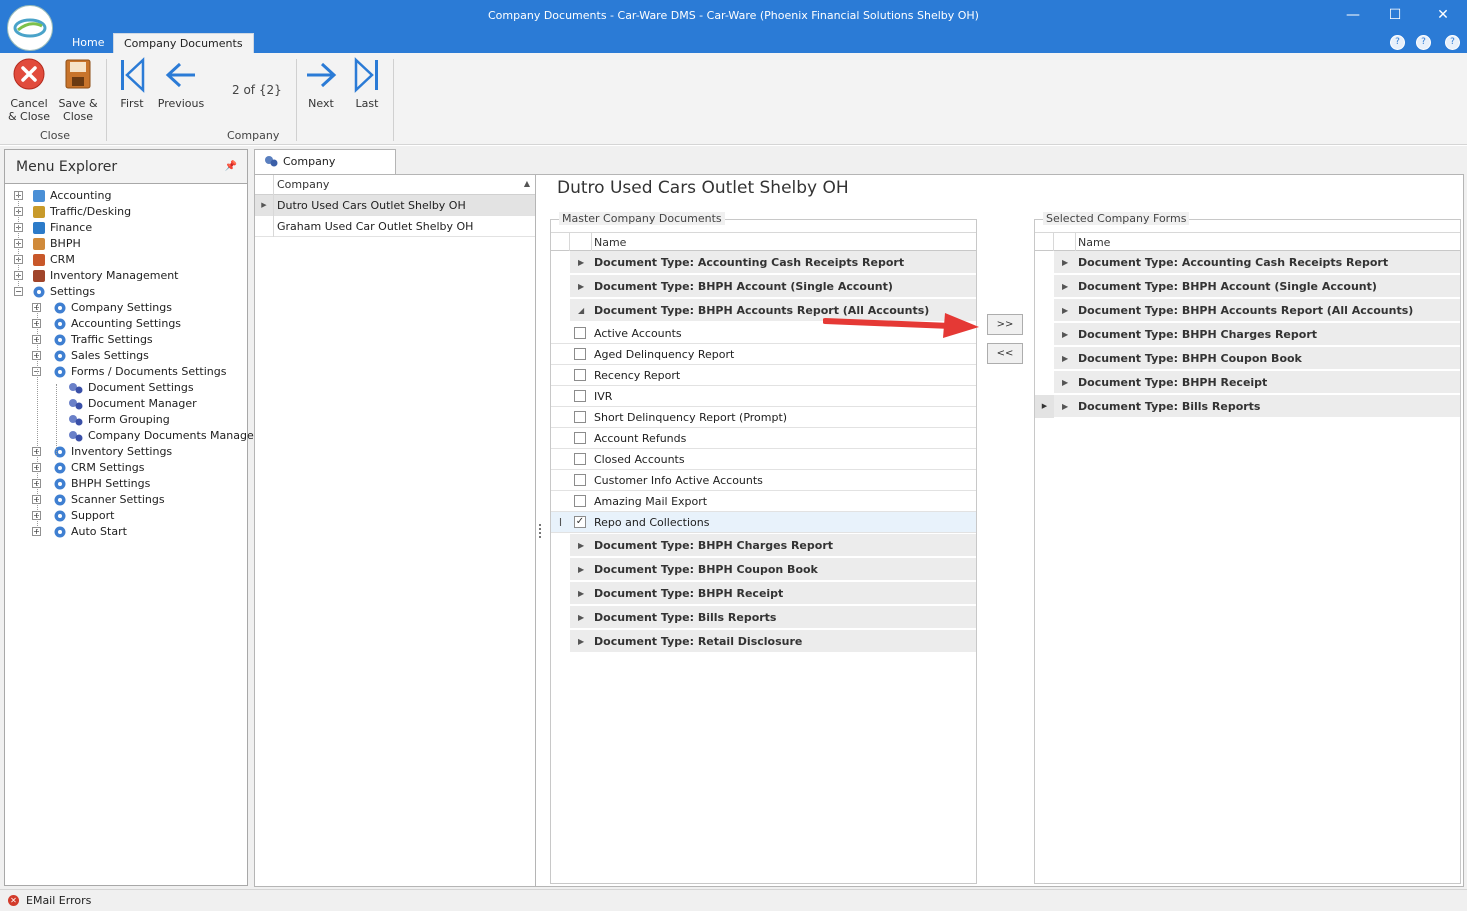 This screenshot has height=911, width=1467. I want to click on save-close-button: Save & Close, so click(78, 90).